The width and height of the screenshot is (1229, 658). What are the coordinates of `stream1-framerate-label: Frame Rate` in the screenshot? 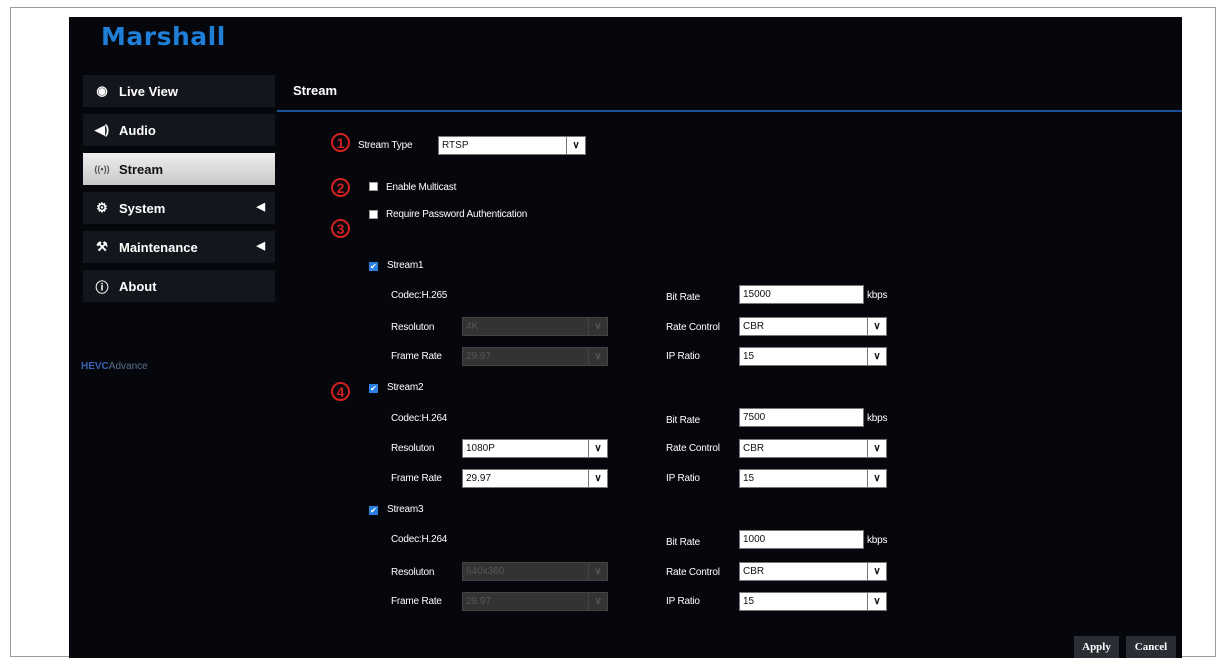 It's located at (416, 356).